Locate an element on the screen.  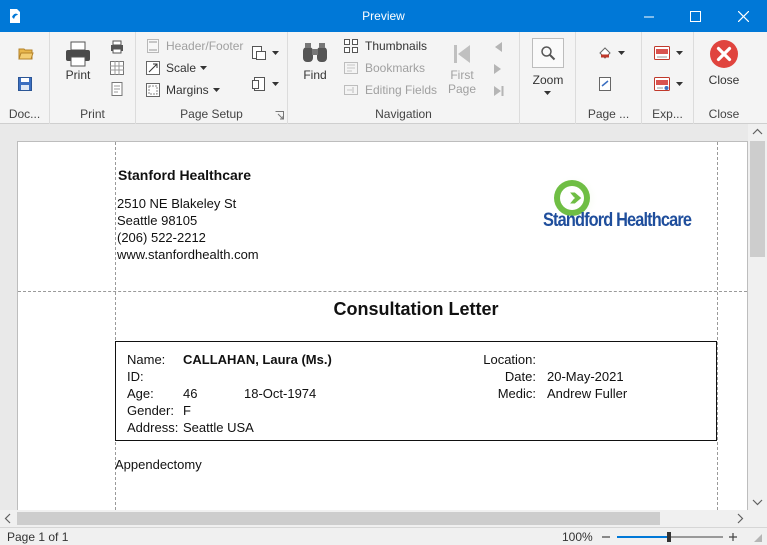
zoom-level: 100% is located at coordinates (577, 537).